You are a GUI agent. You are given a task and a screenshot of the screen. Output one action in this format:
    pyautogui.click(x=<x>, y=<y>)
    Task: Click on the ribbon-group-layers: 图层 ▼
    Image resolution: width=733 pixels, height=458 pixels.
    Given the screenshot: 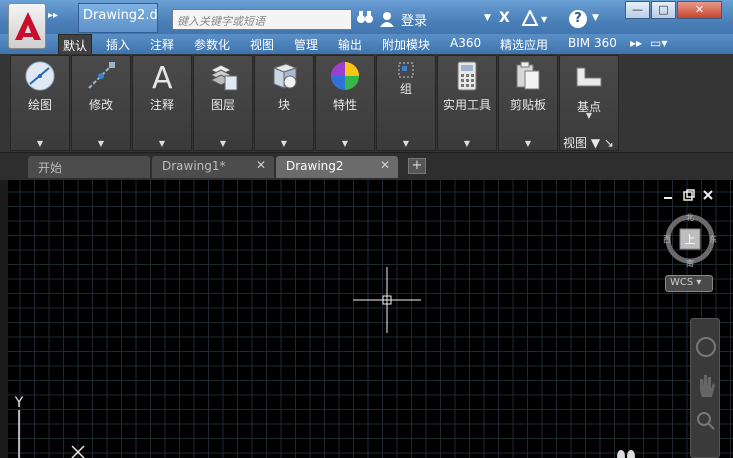 What is the action you would take?
    pyautogui.click(x=223, y=103)
    